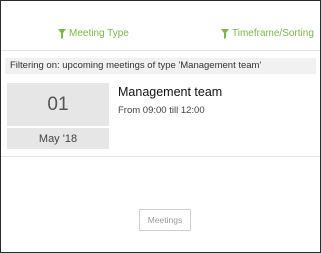  What do you see at coordinates (58, 104) in the screenshot?
I see `meeting-date-day: 01` at bounding box center [58, 104].